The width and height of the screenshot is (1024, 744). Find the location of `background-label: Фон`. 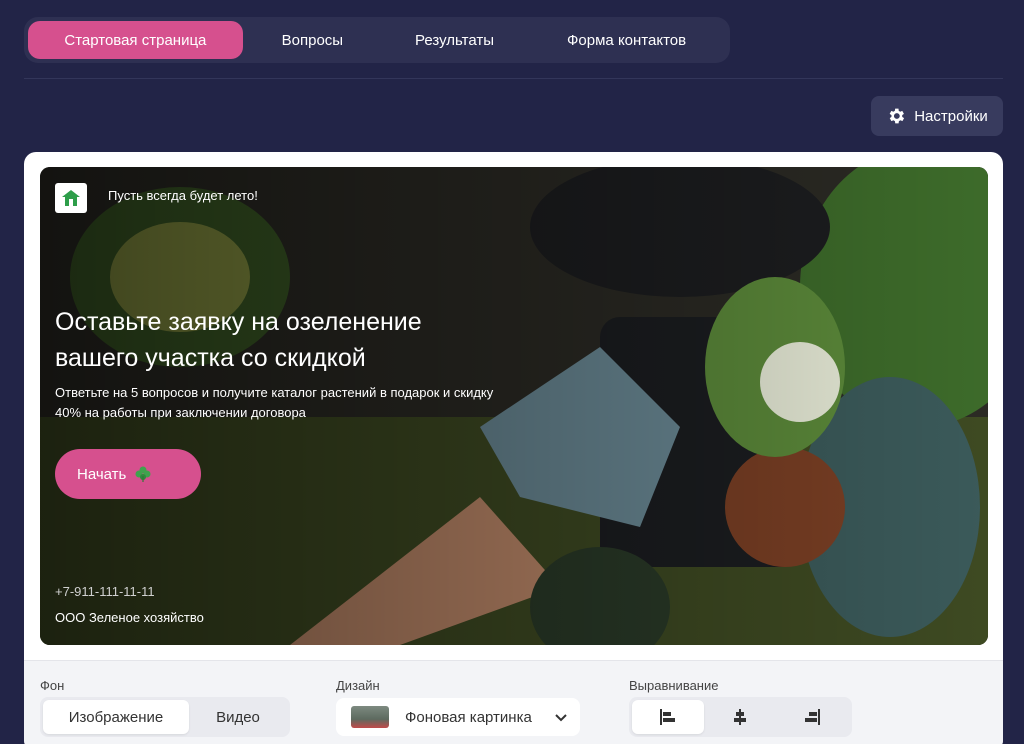

background-label: Фон is located at coordinates (52, 685).